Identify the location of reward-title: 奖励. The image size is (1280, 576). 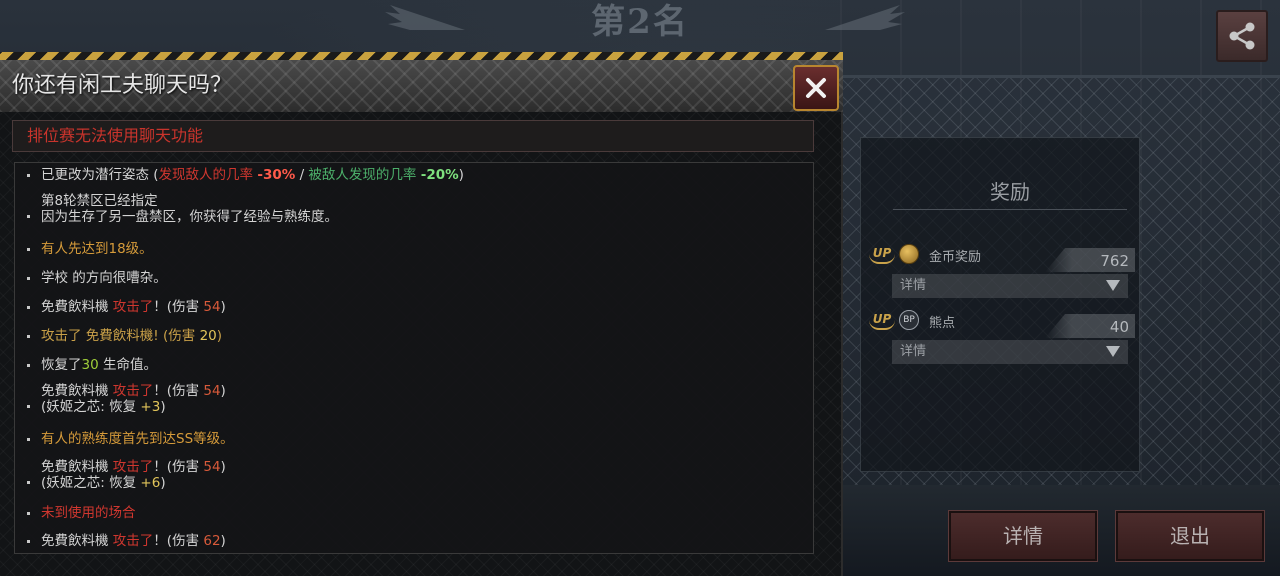
(1010, 193).